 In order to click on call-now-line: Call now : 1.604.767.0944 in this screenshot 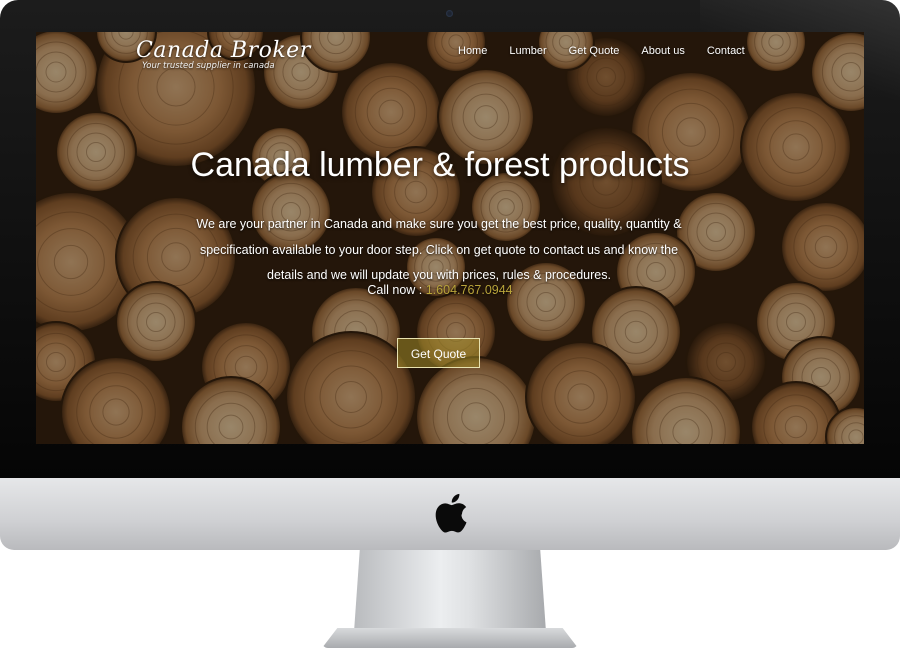, I will do `click(440, 290)`.